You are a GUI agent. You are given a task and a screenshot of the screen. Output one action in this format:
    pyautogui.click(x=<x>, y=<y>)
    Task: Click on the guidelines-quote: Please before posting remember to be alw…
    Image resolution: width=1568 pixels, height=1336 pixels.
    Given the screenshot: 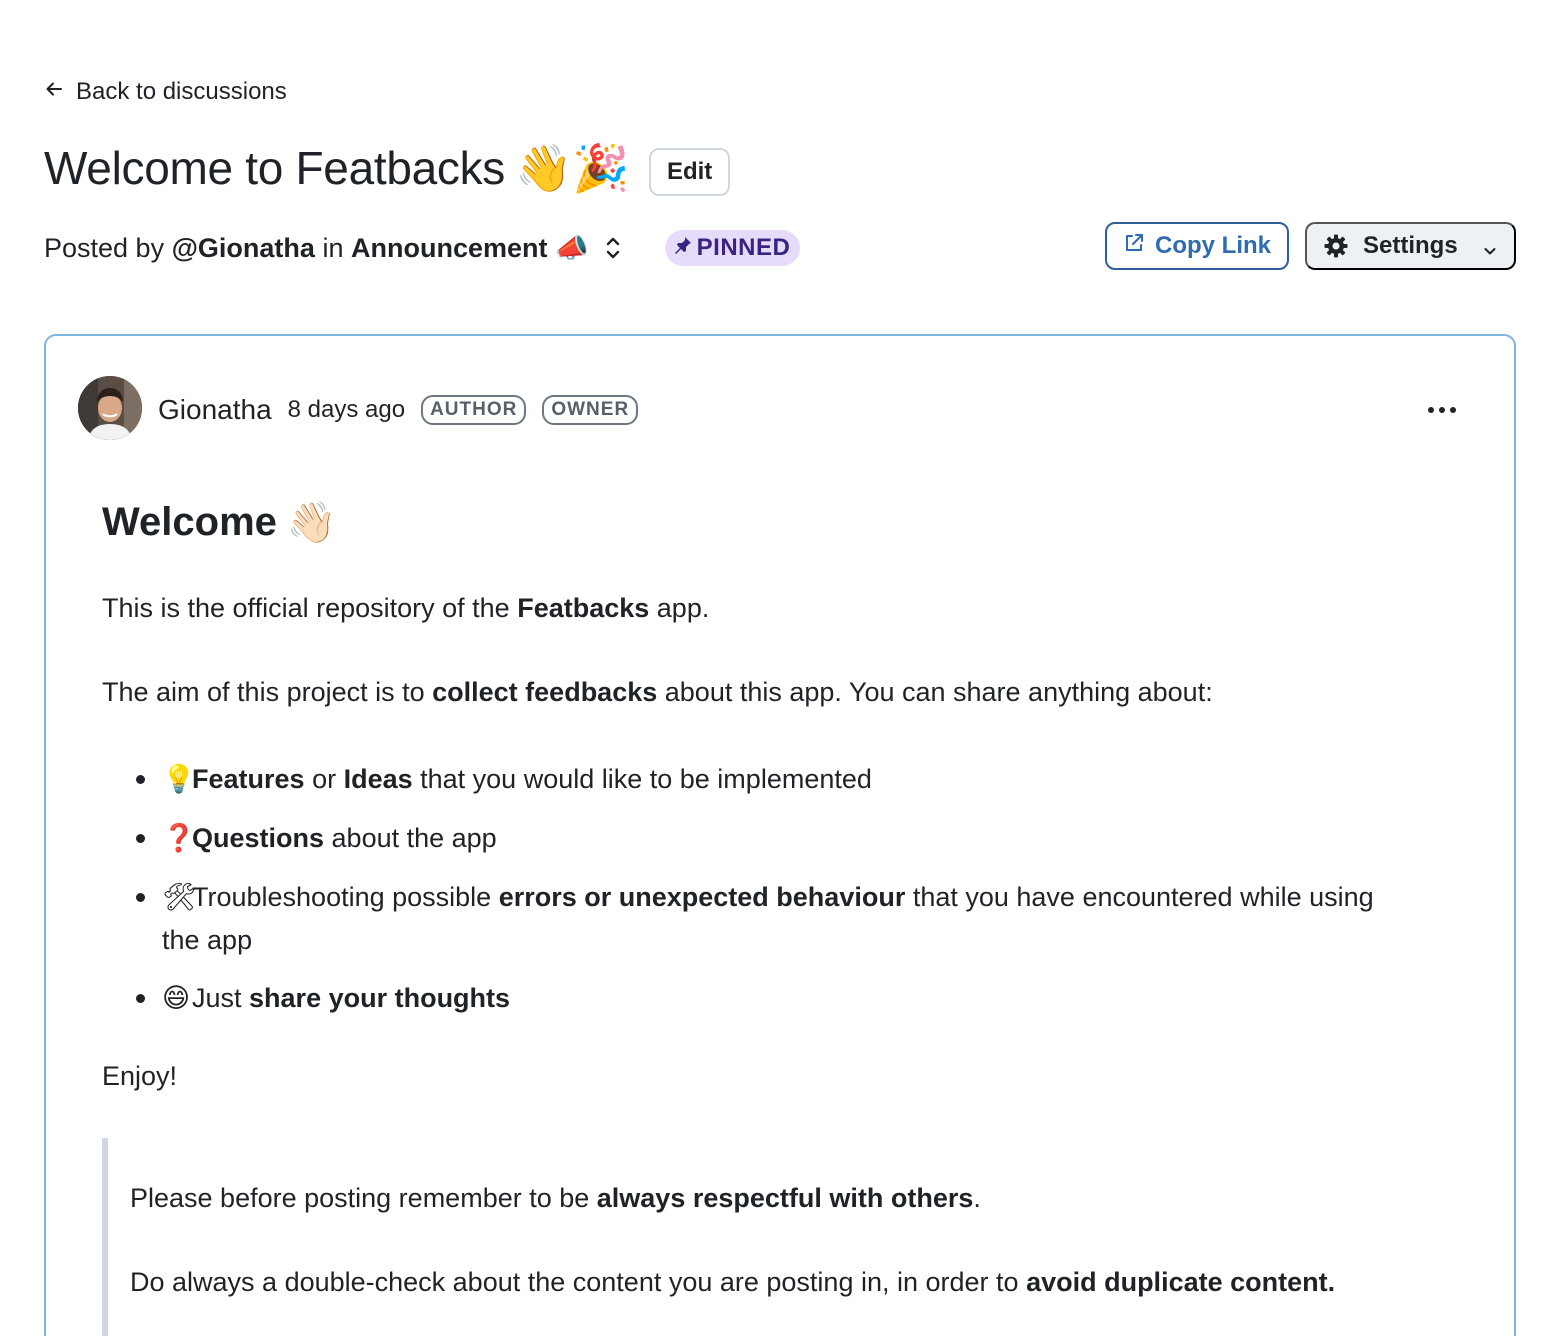 What is the action you would take?
    pyautogui.click(x=782, y=1237)
    